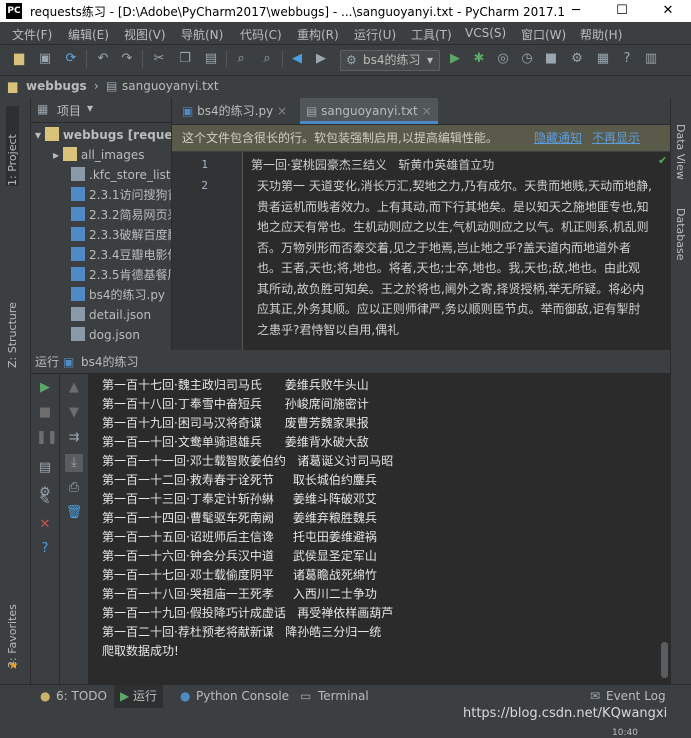 The width and height of the screenshot is (691, 738). Describe the element at coordinates (45, 468) in the screenshot. I see `restore-layout-icon: ▤` at that location.